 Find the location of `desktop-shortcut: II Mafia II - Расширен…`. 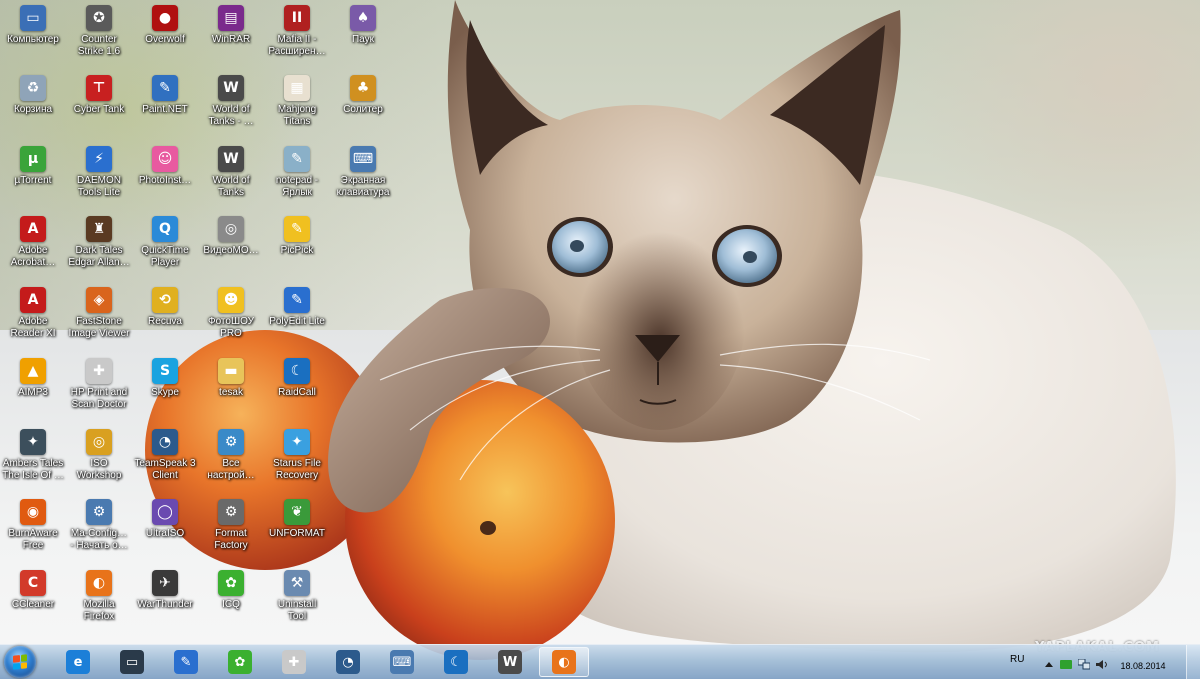

desktop-shortcut: II Mafia II - Расширен… is located at coordinates (297, 31).